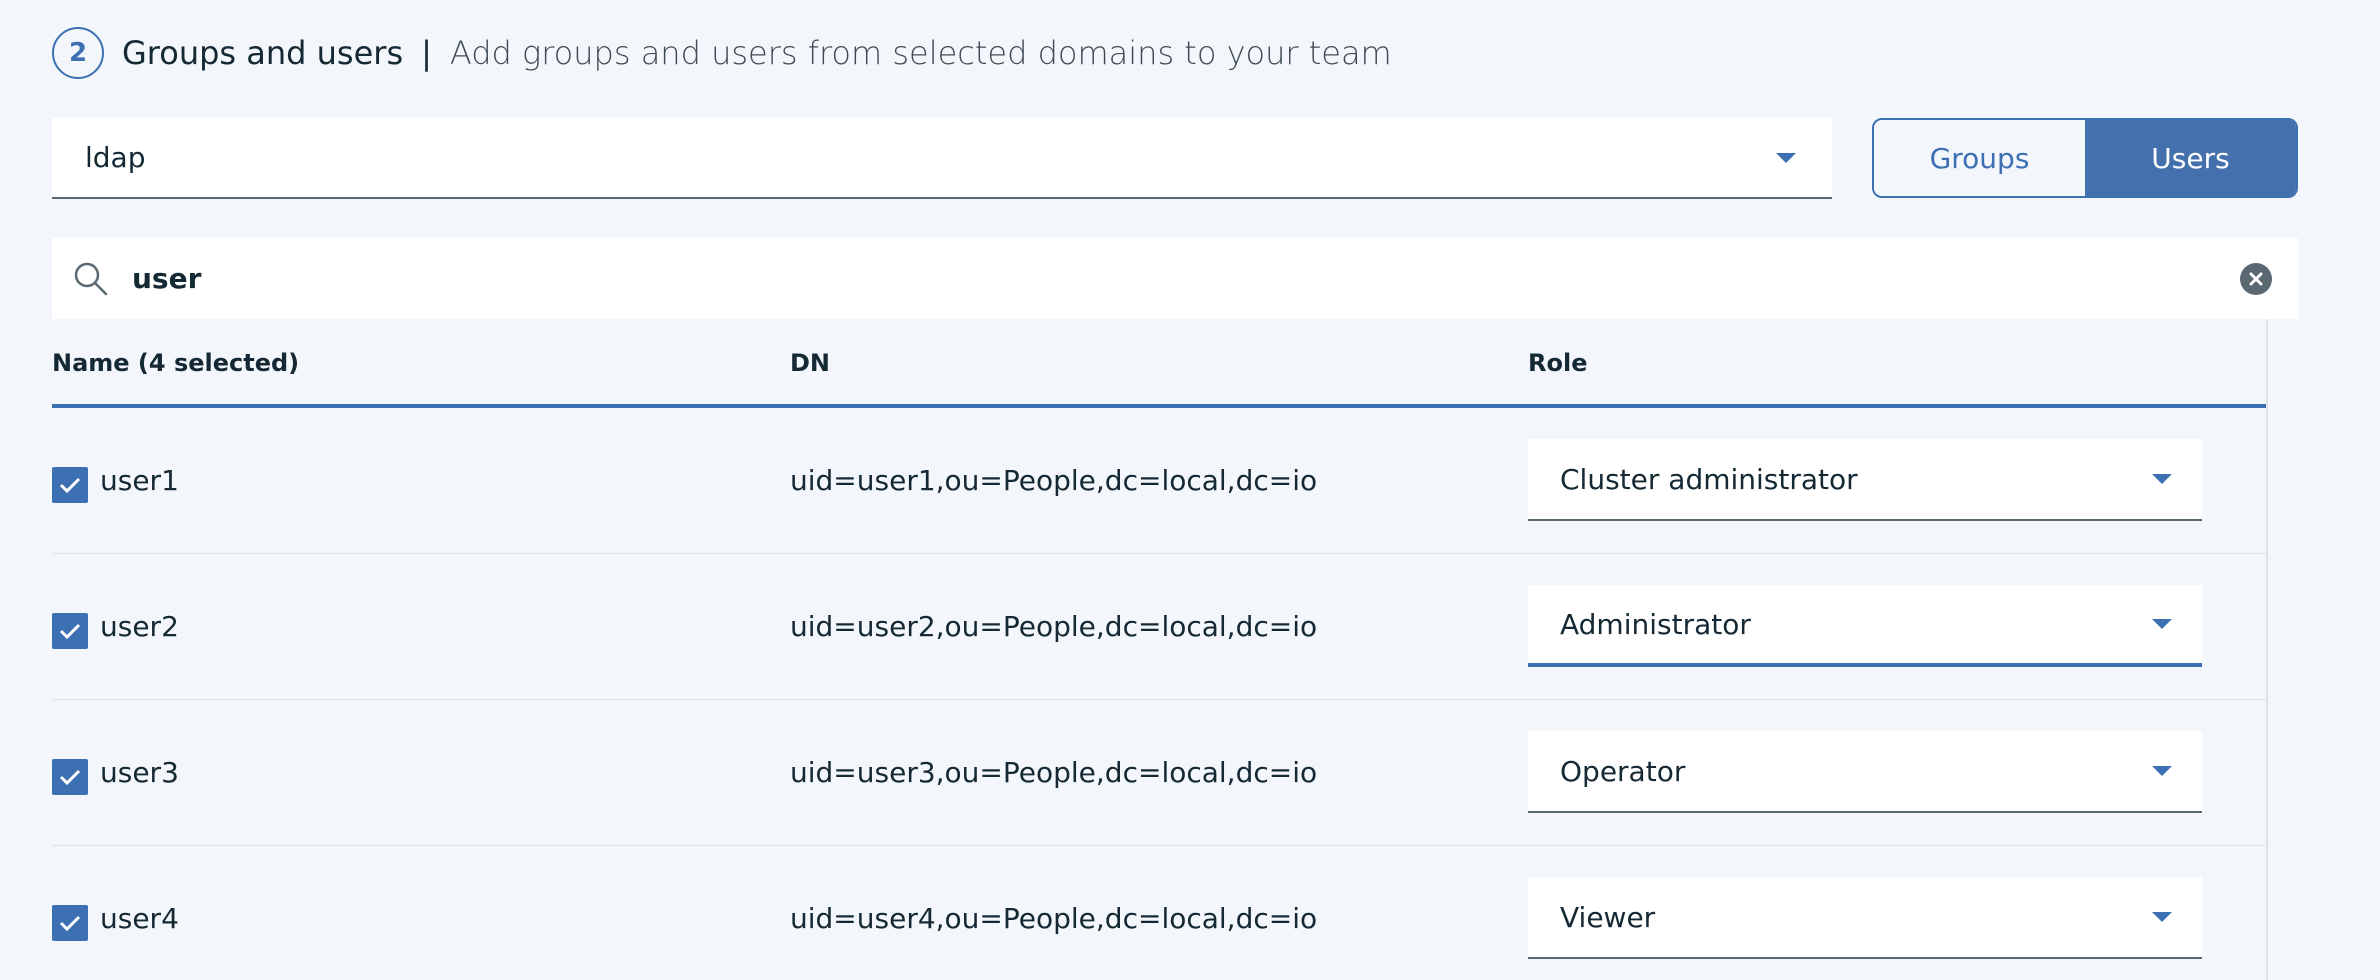  What do you see at coordinates (139, 918) in the screenshot?
I see `user-name: user4` at bounding box center [139, 918].